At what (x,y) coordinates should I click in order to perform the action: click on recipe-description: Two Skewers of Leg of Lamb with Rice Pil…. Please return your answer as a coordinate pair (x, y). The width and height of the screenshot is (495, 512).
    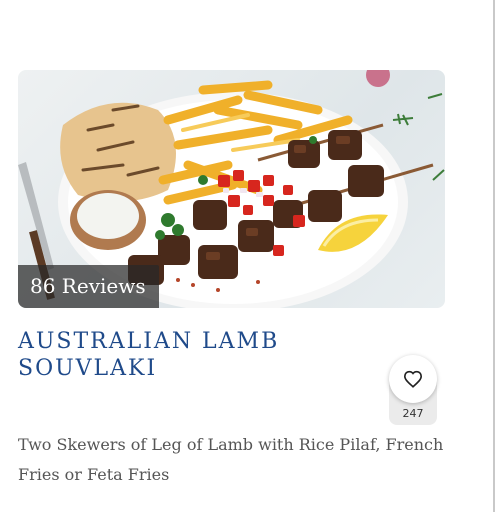
    Looking at the image, I should click on (231, 459).